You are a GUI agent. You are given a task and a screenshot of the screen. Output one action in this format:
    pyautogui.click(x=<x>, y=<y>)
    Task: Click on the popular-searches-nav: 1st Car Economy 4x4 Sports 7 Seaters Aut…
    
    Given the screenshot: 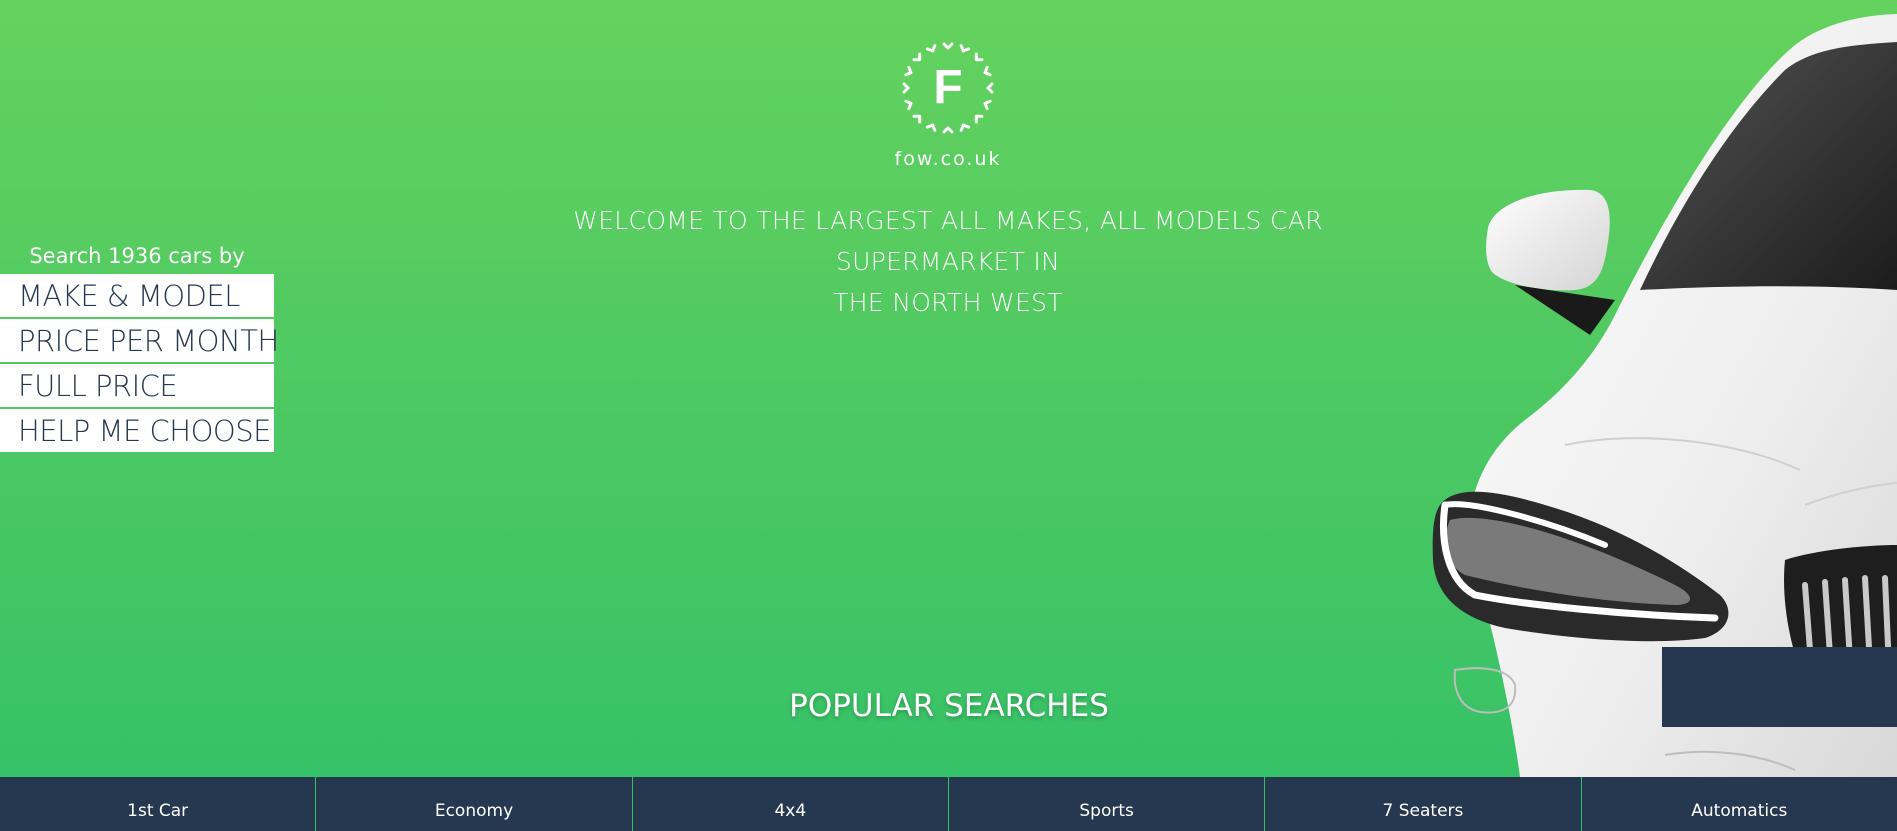 What is the action you would take?
    pyautogui.click(x=948, y=804)
    